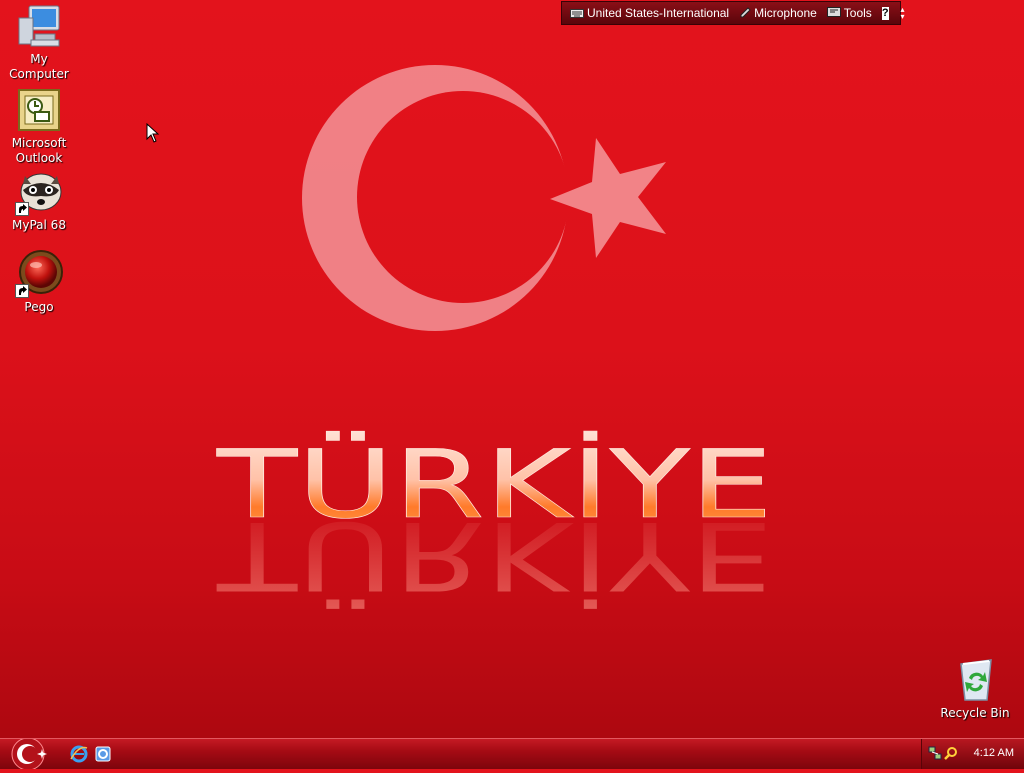  What do you see at coordinates (975, 713) in the screenshot?
I see `desktop-icon-label: Recycle Bin` at bounding box center [975, 713].